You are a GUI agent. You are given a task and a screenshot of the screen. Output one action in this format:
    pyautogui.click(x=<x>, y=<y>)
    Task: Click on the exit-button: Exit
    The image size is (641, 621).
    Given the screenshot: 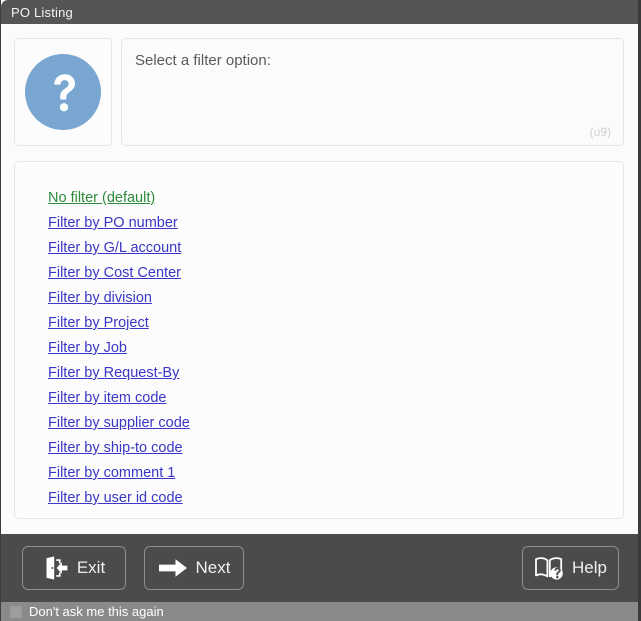 What is the action you would take?
    pyautogui.click(x=74, y=568)
    